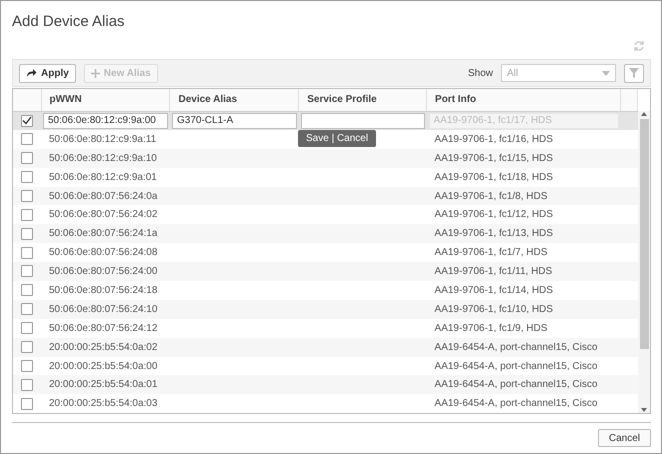 The height and width of the screenshot is (454, 662). What do you see at coordinates (105, 177) in the screenshot?
I see `pwwn-cell: 50:06:0e:80:12:c9:9a:01` at bounding box center [105, 177].